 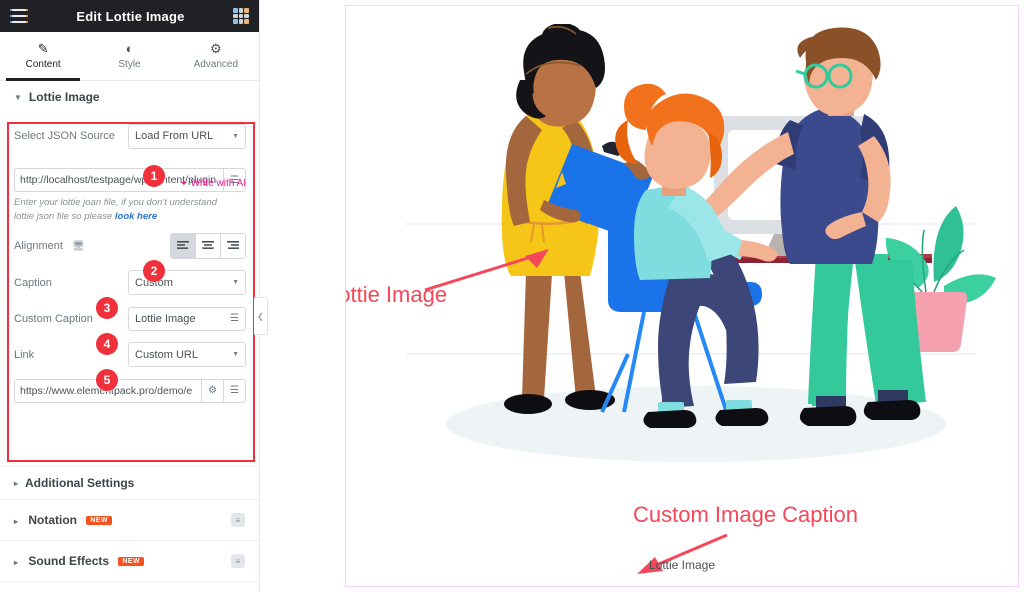 I want to click on align-left-icon, so click(x=183, y=245).